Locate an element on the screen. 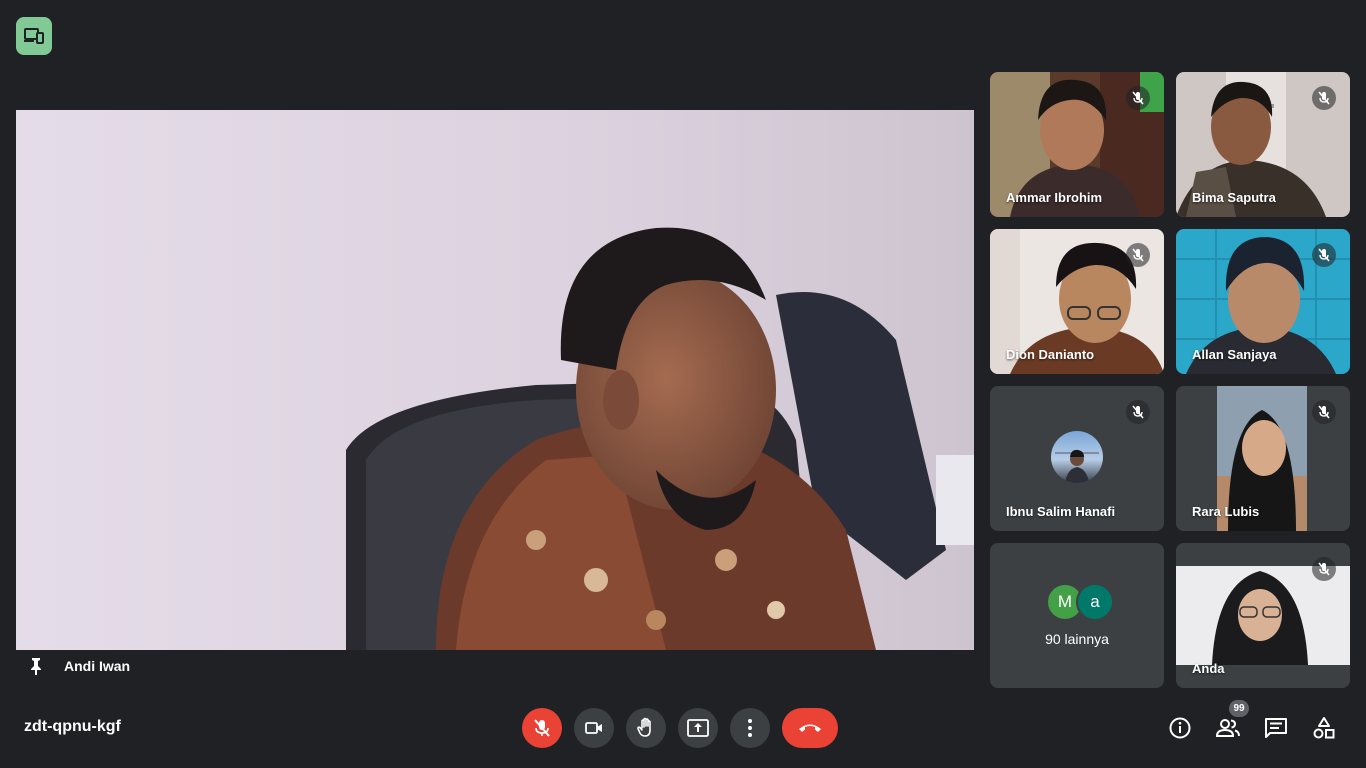 The height and width of the screenshot is (768, 1366). more-participants-label: 90 lainnya is located at coordinates (1077, 639).